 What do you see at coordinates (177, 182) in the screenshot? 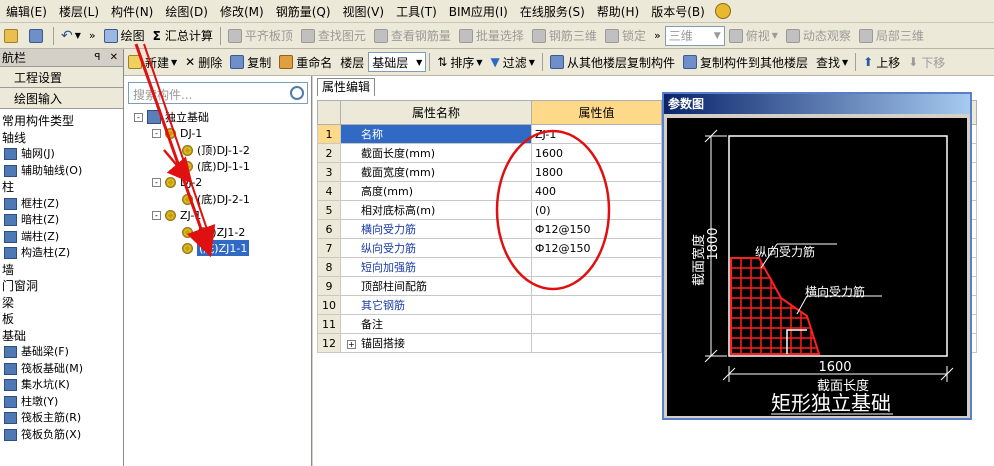
I see `tree-node: - DJ-2` at bounding box center [177, 182].